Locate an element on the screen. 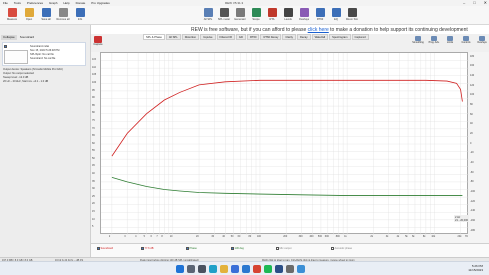 The image size is (489, 275). menu-tools: Tools is located at coordinates (17, 3).